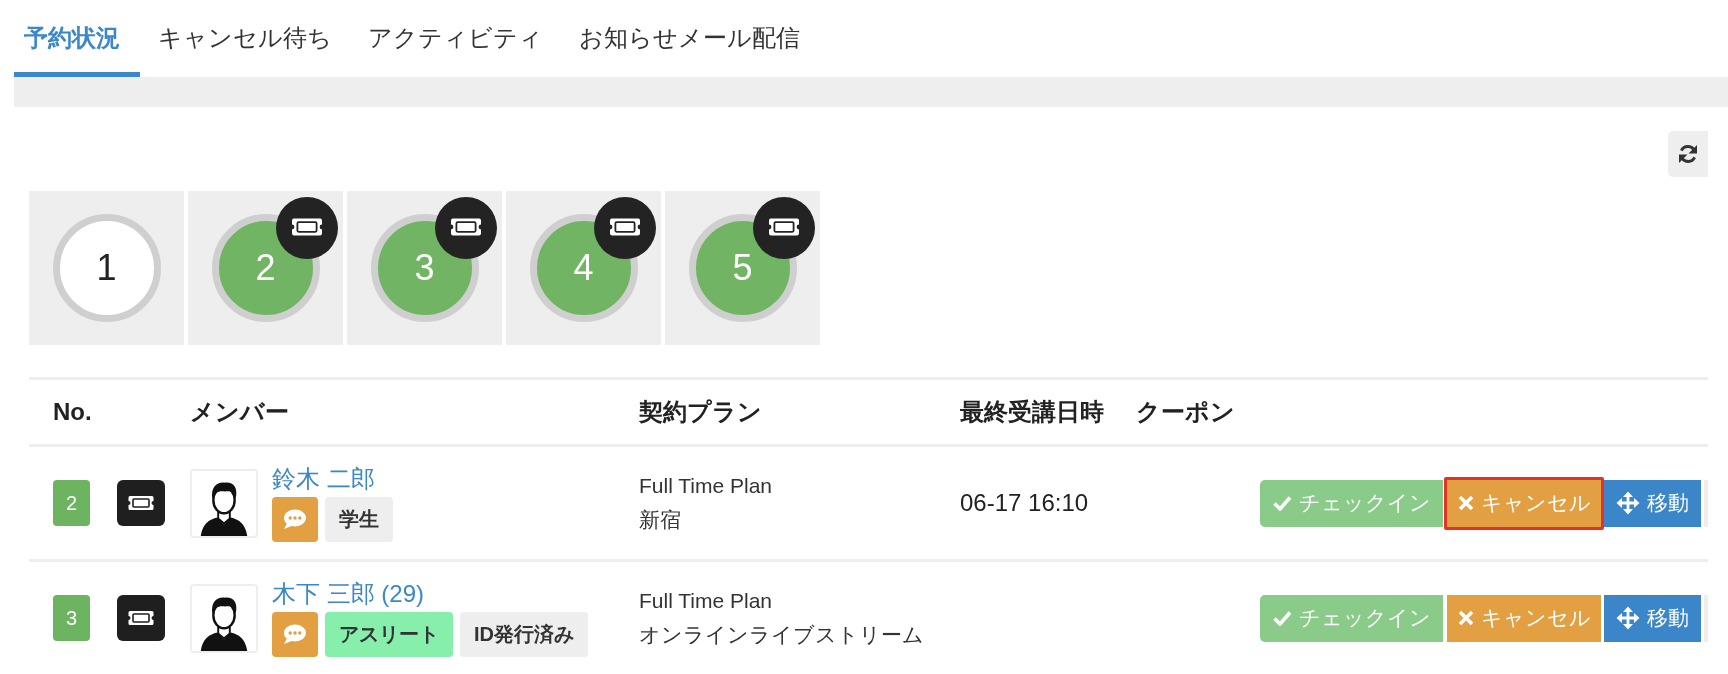 This screenshot has width=1728, height=674. Describe the element at coordinates (660, 520) in the screenshot. I see `plan-venue: 新宿` at that location.